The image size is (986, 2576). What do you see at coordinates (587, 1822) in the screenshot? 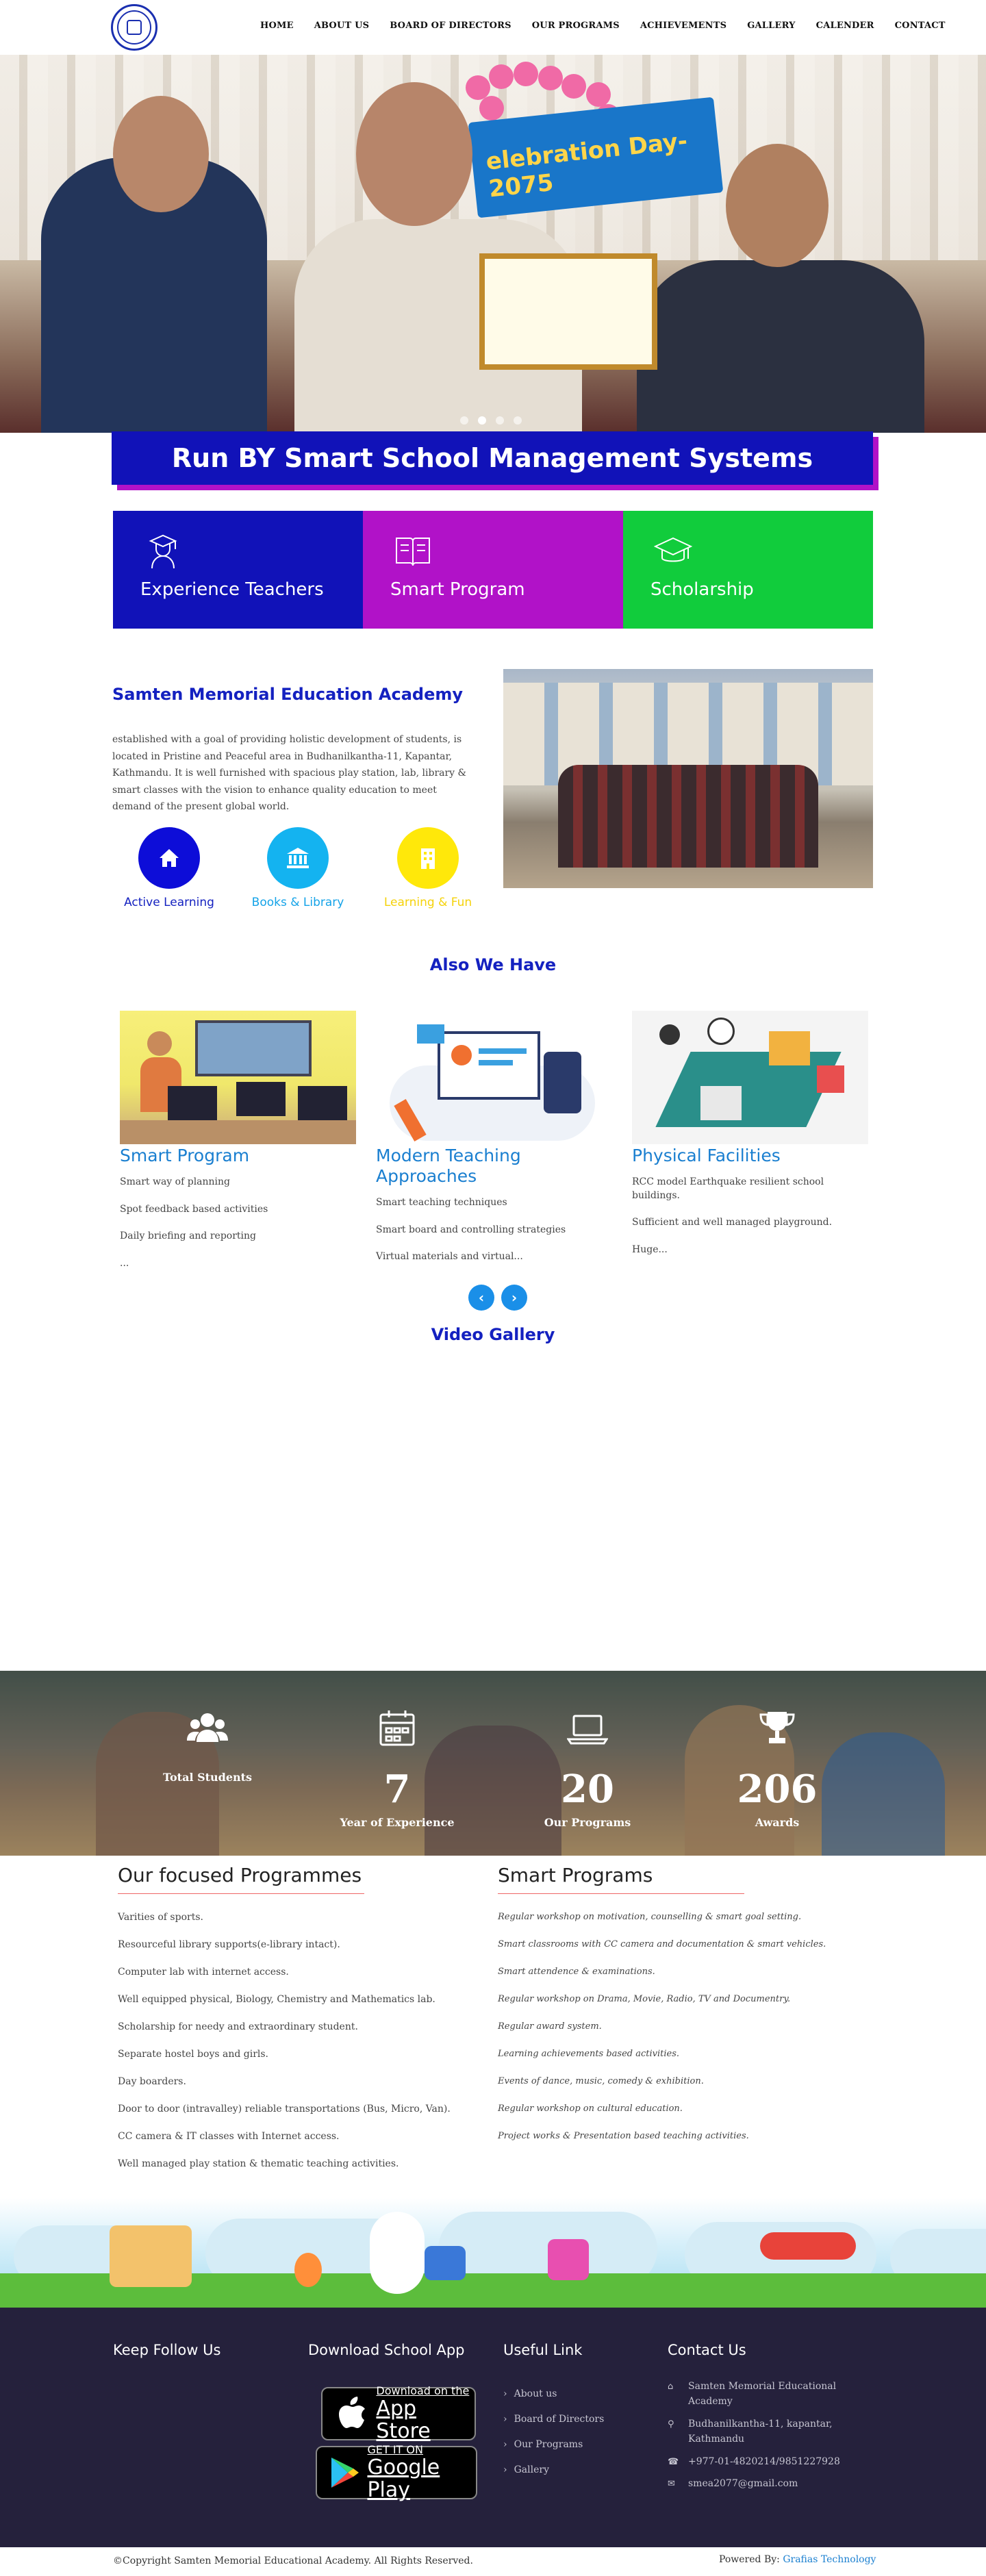
I see `stat-label: Our Programs` at bounding box center [587, 1822].